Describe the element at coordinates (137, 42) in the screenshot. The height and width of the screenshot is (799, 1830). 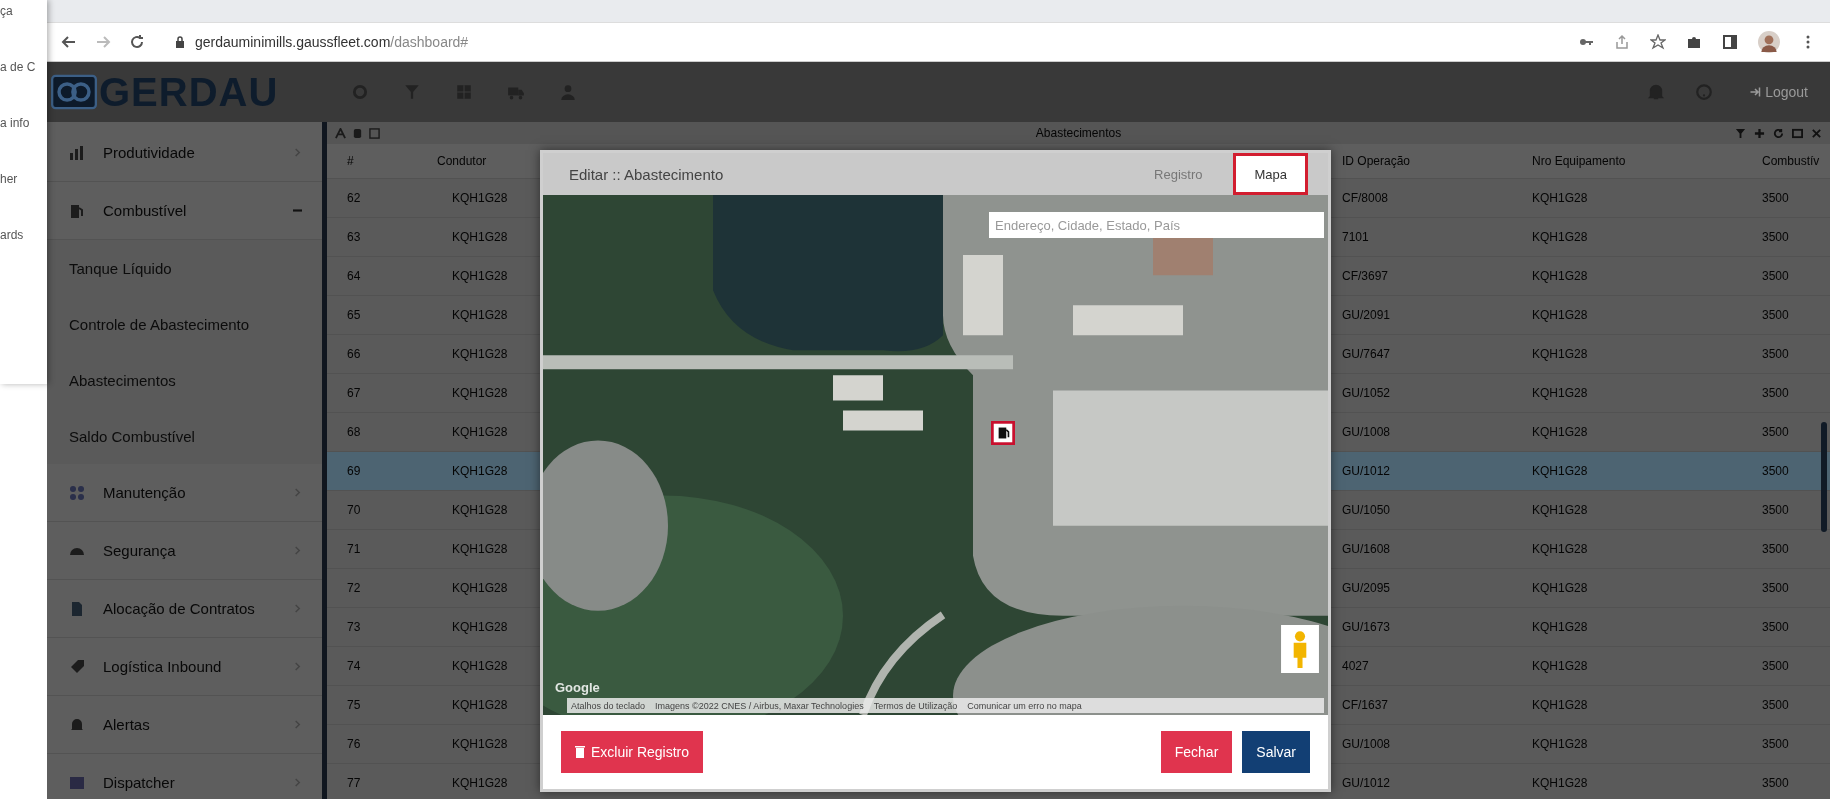
I see `reload-icon` at that location.